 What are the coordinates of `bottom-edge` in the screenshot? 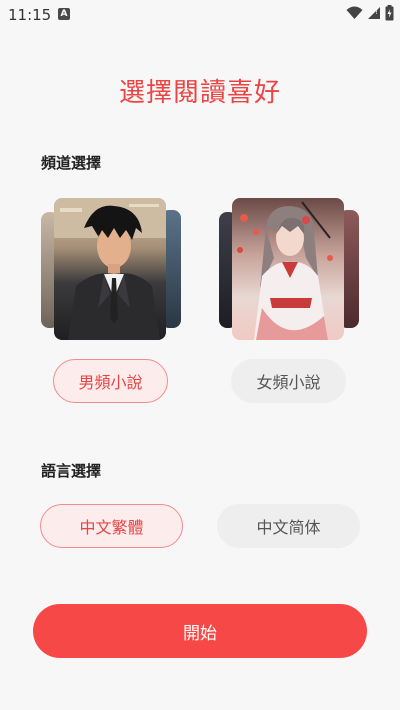 It's located at (200, 708).